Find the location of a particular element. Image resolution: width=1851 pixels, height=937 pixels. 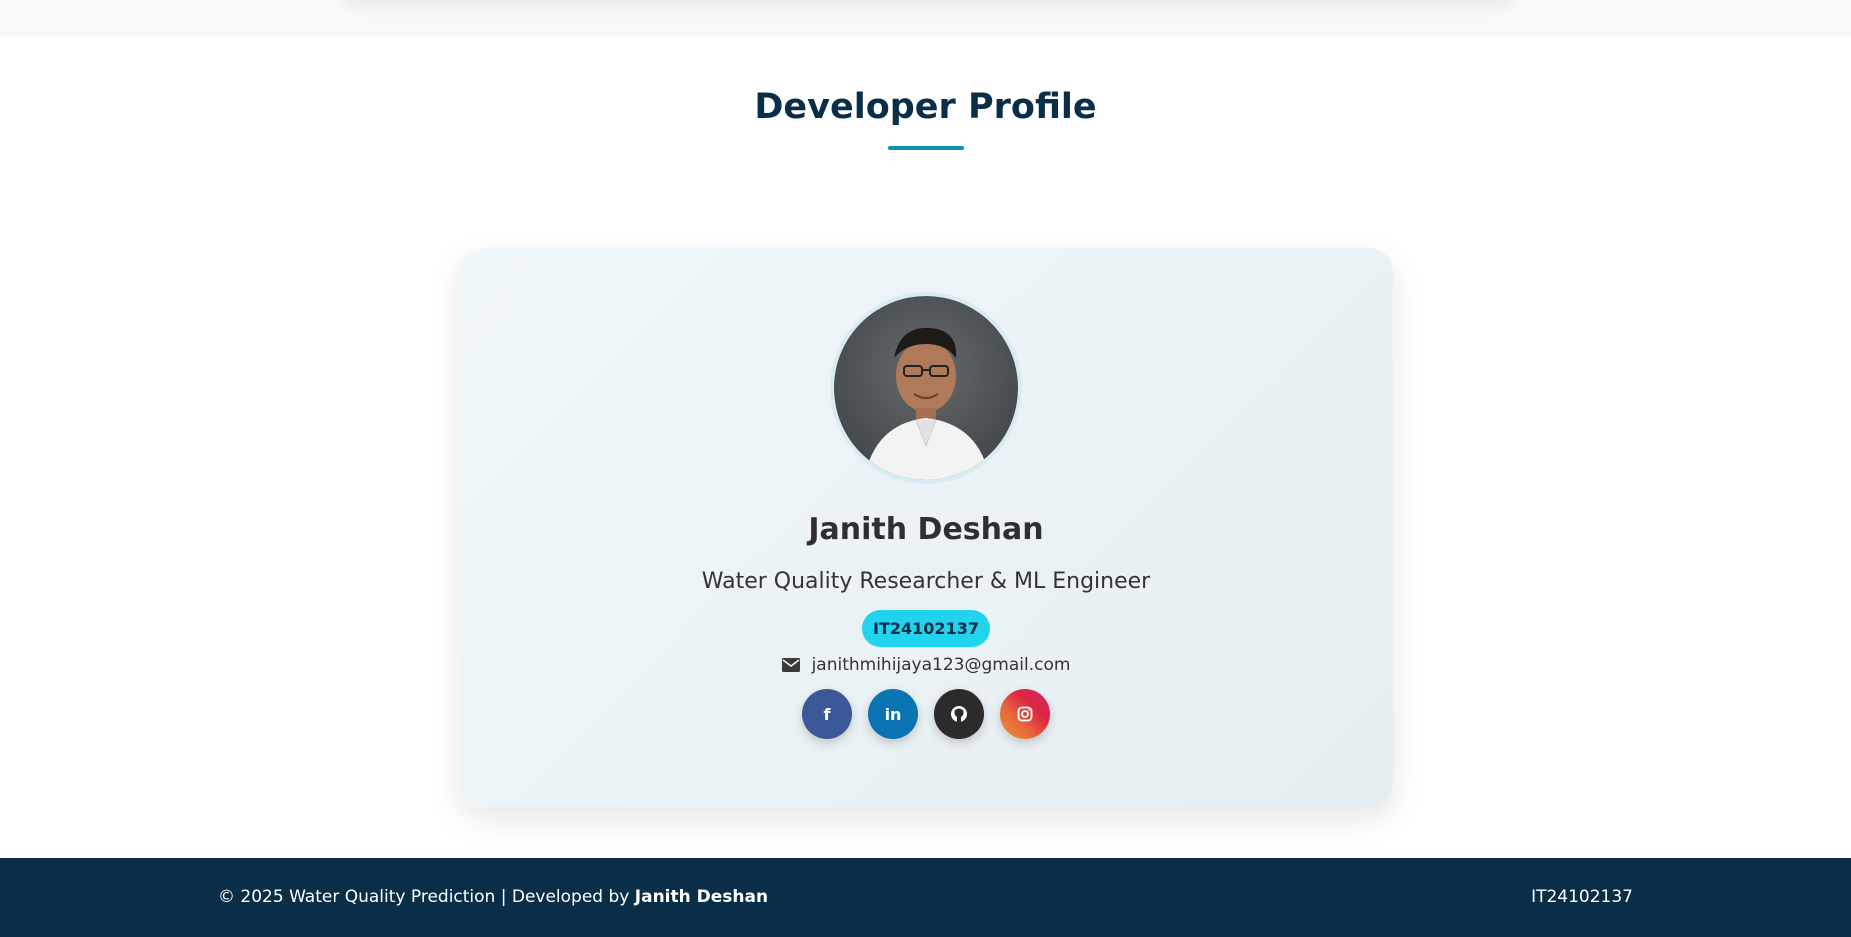

title-underline is located at coordinates (926, 148).